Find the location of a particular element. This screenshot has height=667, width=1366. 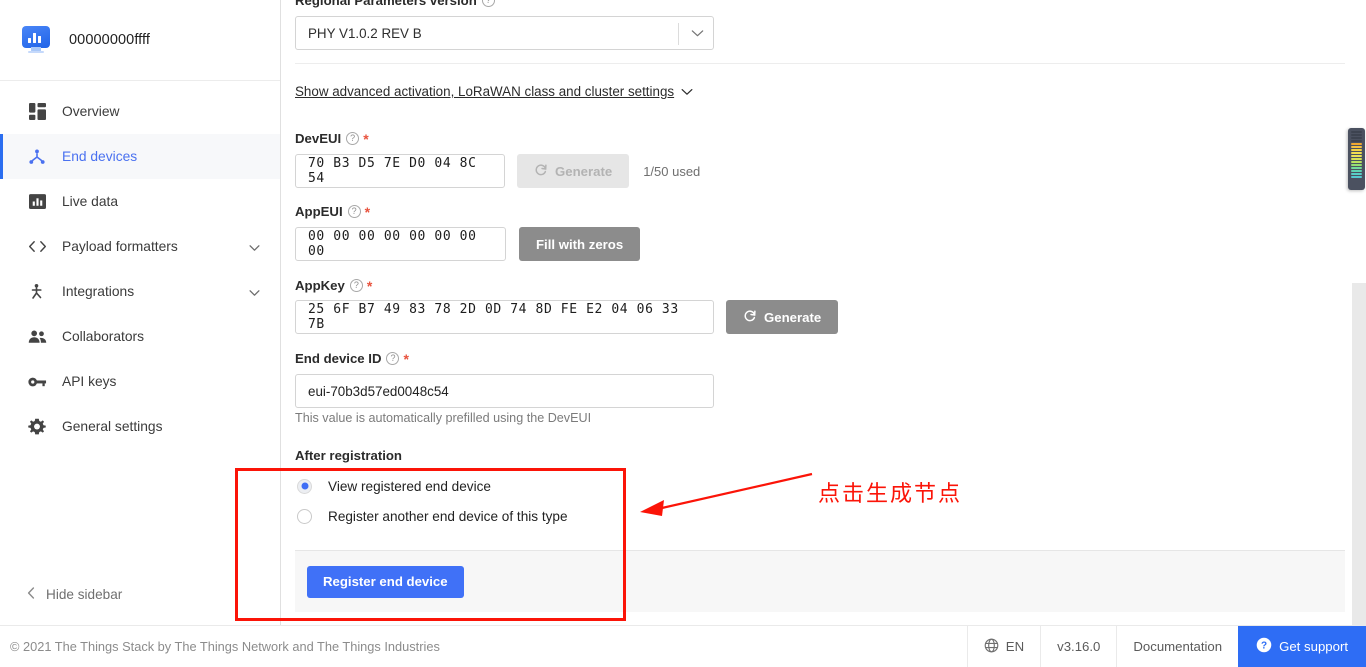

app-eui-value: 00 00 00 00 00 00 00 00 is located at coordinates (392, 244).